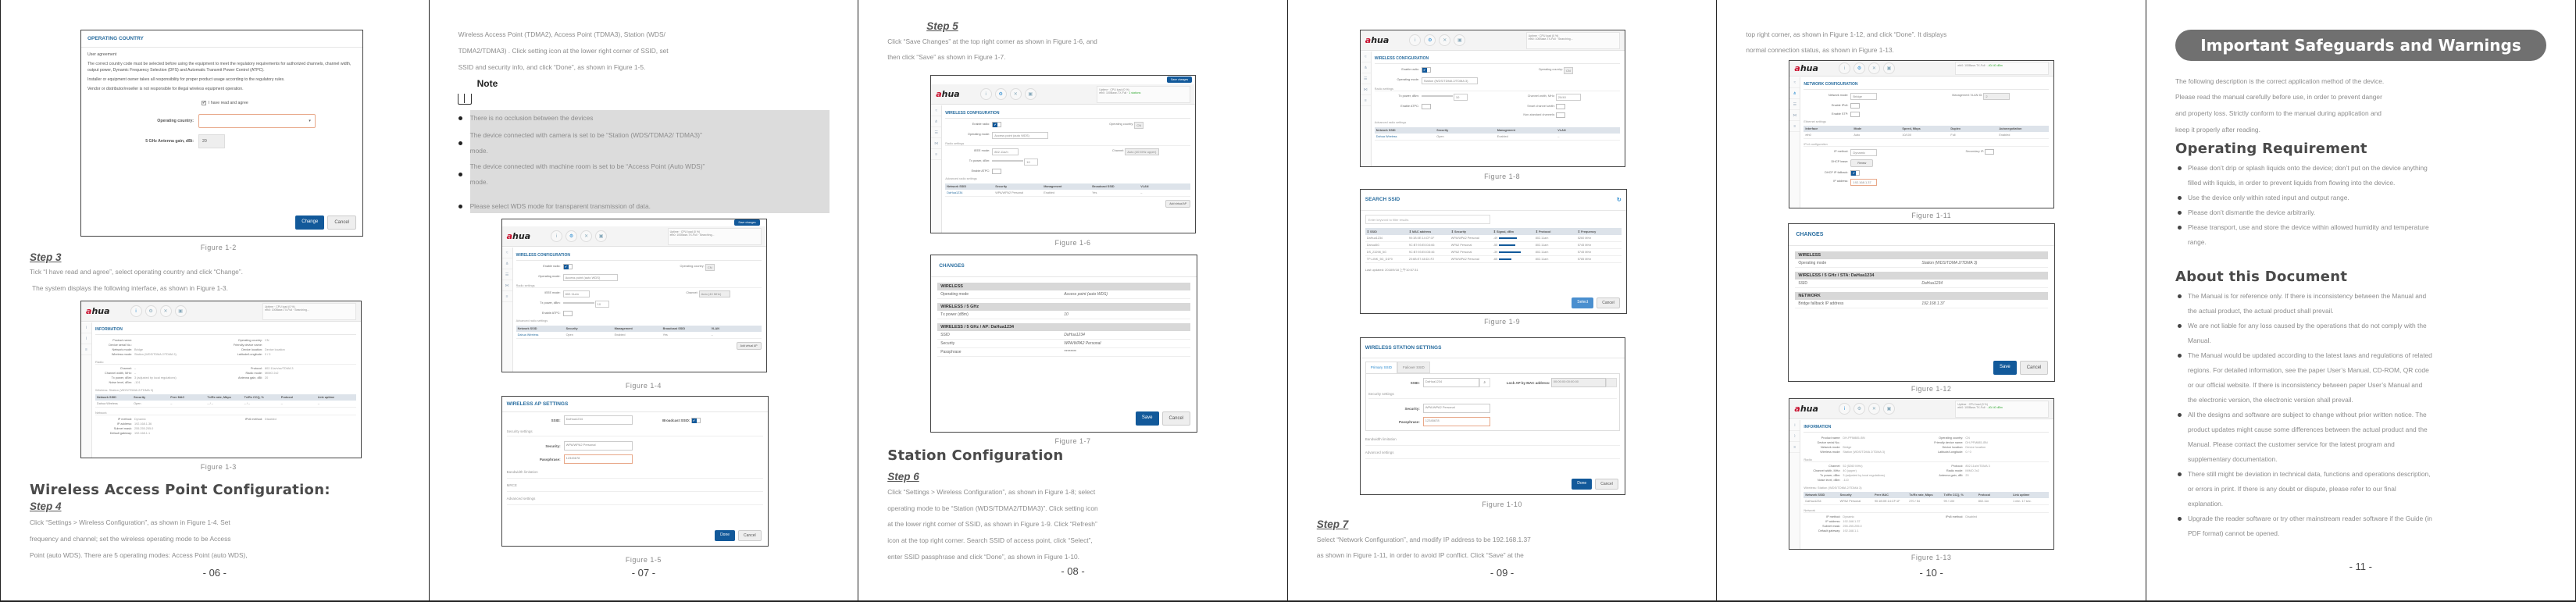  Describe the element at coordinates (1484, 382) in the screenshot. I see `search-icon: ⌕` at that location.